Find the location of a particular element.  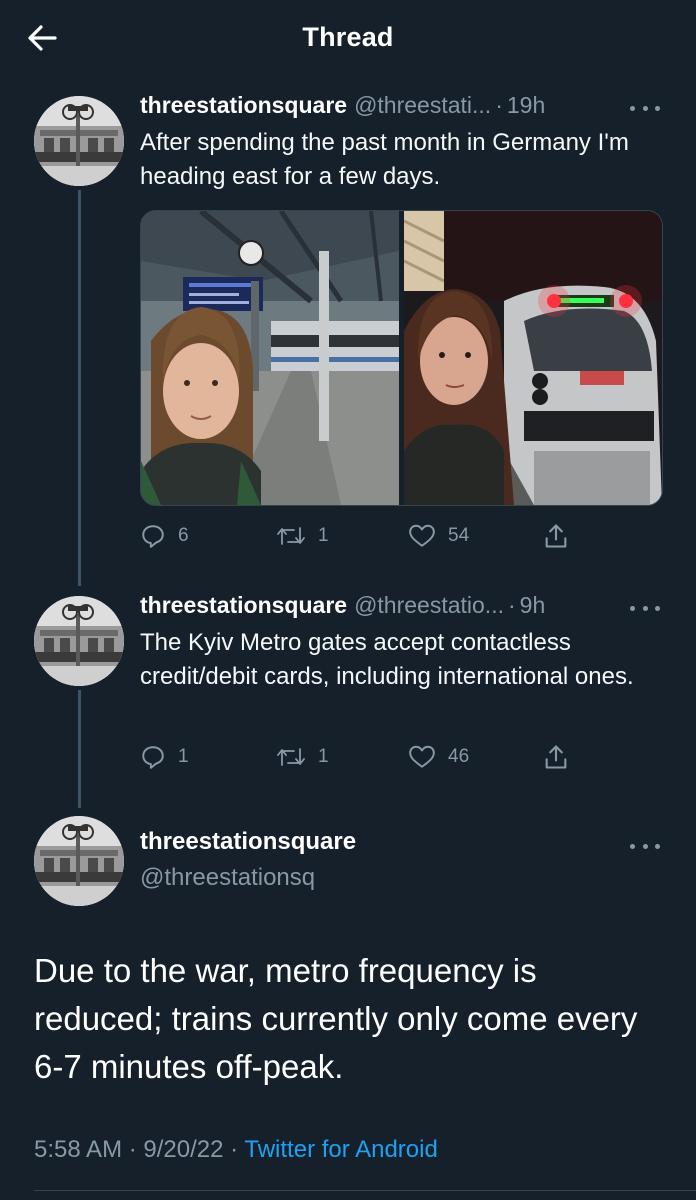

divider is located at coordinates (365, 1190).